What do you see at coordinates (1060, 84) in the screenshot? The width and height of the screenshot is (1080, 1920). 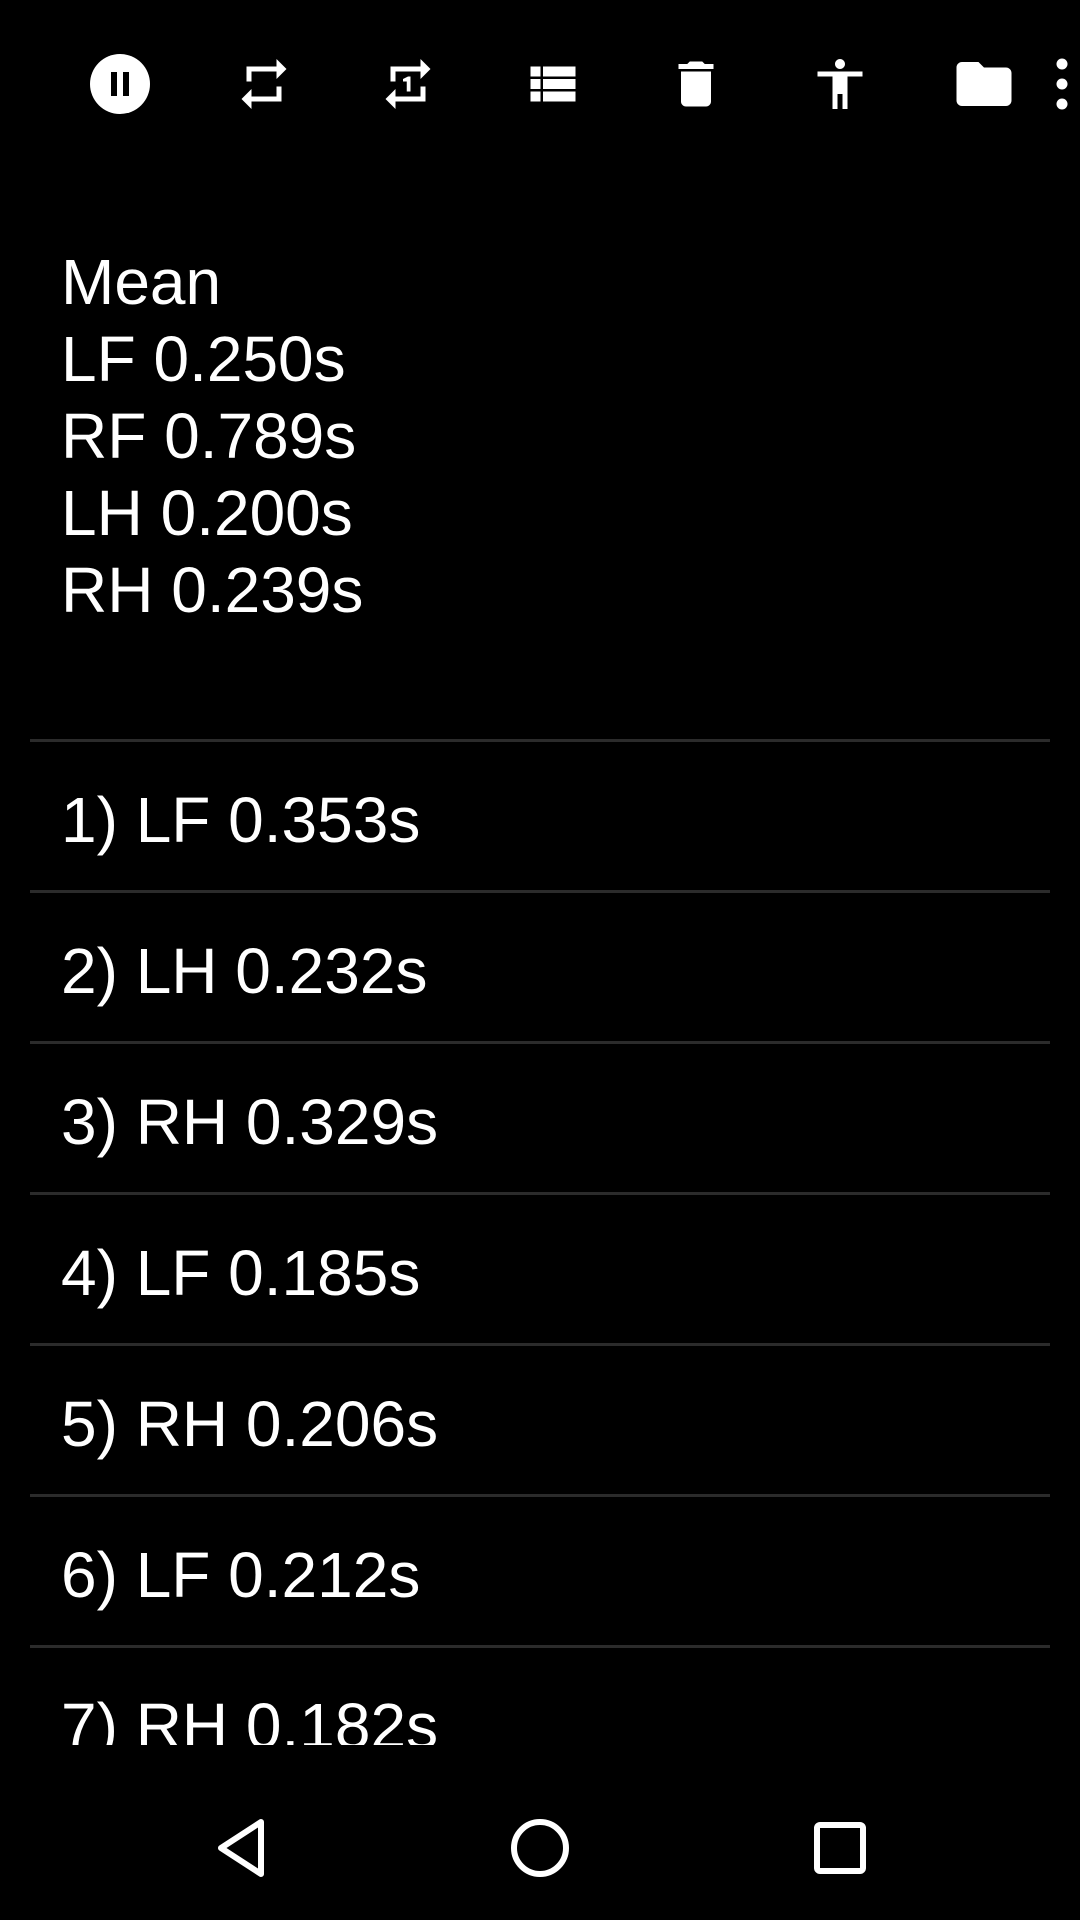 I see `more-options-icon` at bounding box center [1060, 84].